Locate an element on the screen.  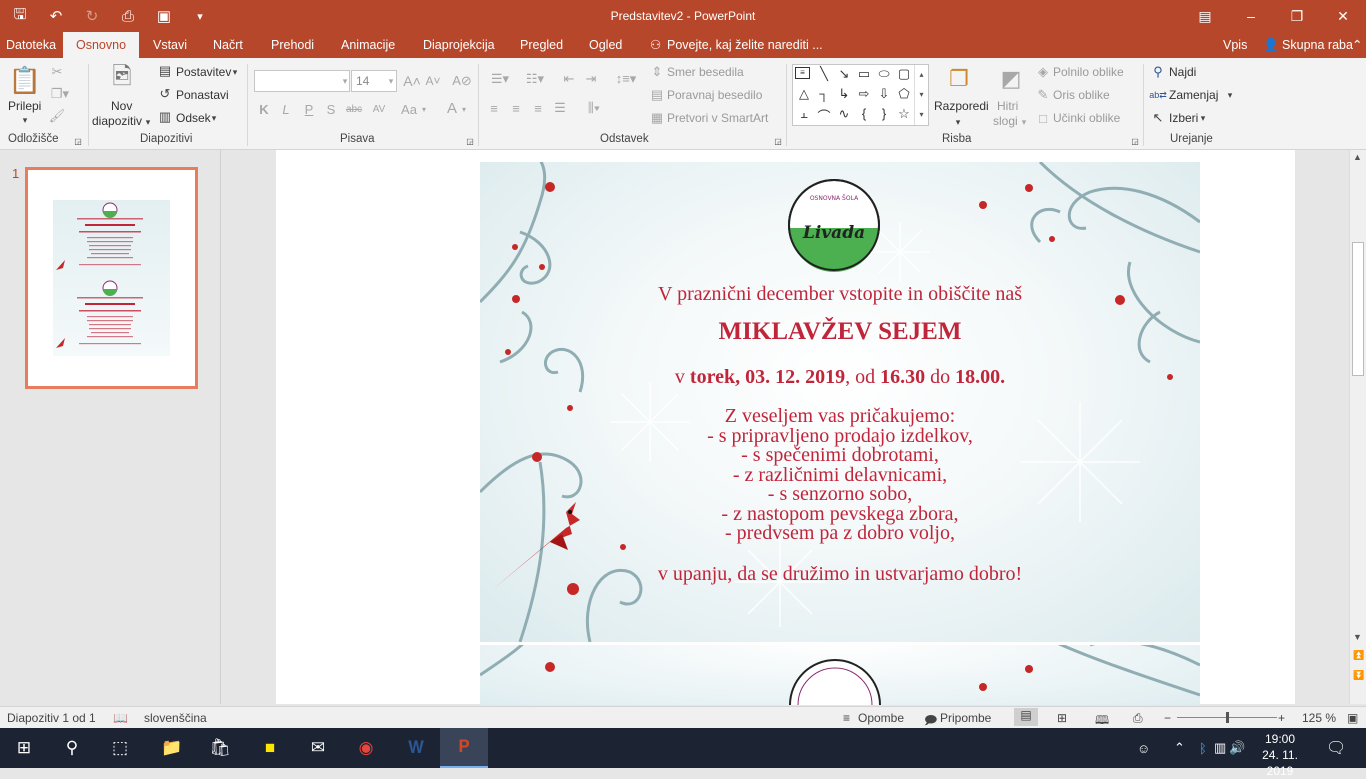
file-explorer-icon: 📁 is located at coordinates (172, 748).